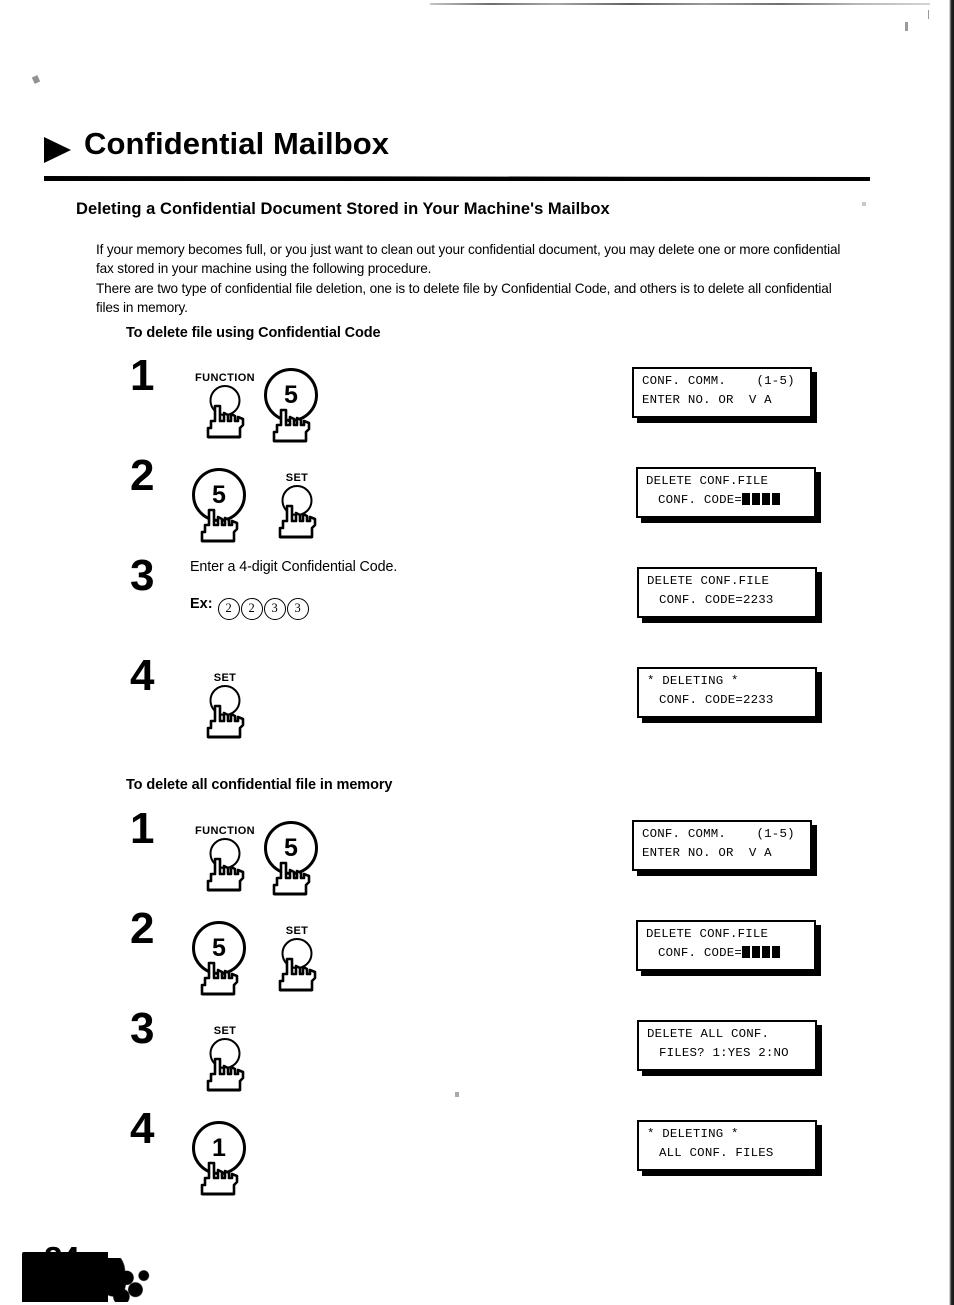 Image resolution: width=954 pixels, height=1305 pixels. I want to click on scan-artifact-mark, so click(36, 79).